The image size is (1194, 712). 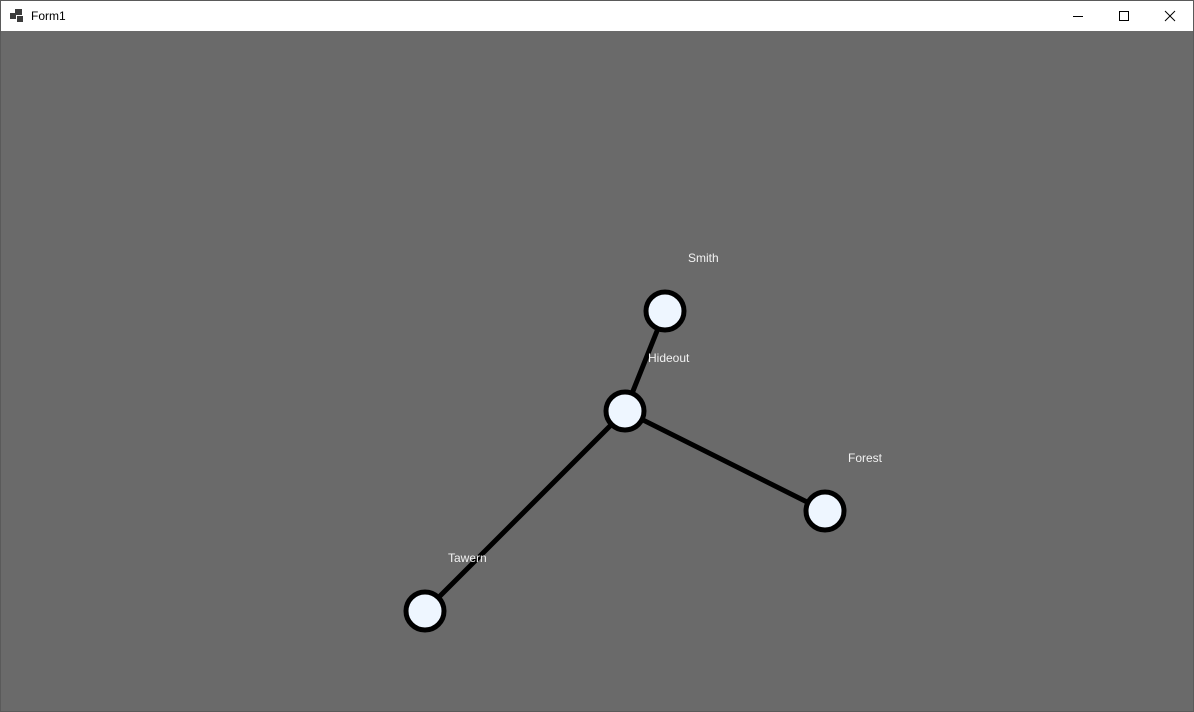 What do you see at coordinates (665, 311) in the screenshot?
I see `node-smith` at bounding box center [665, 311].